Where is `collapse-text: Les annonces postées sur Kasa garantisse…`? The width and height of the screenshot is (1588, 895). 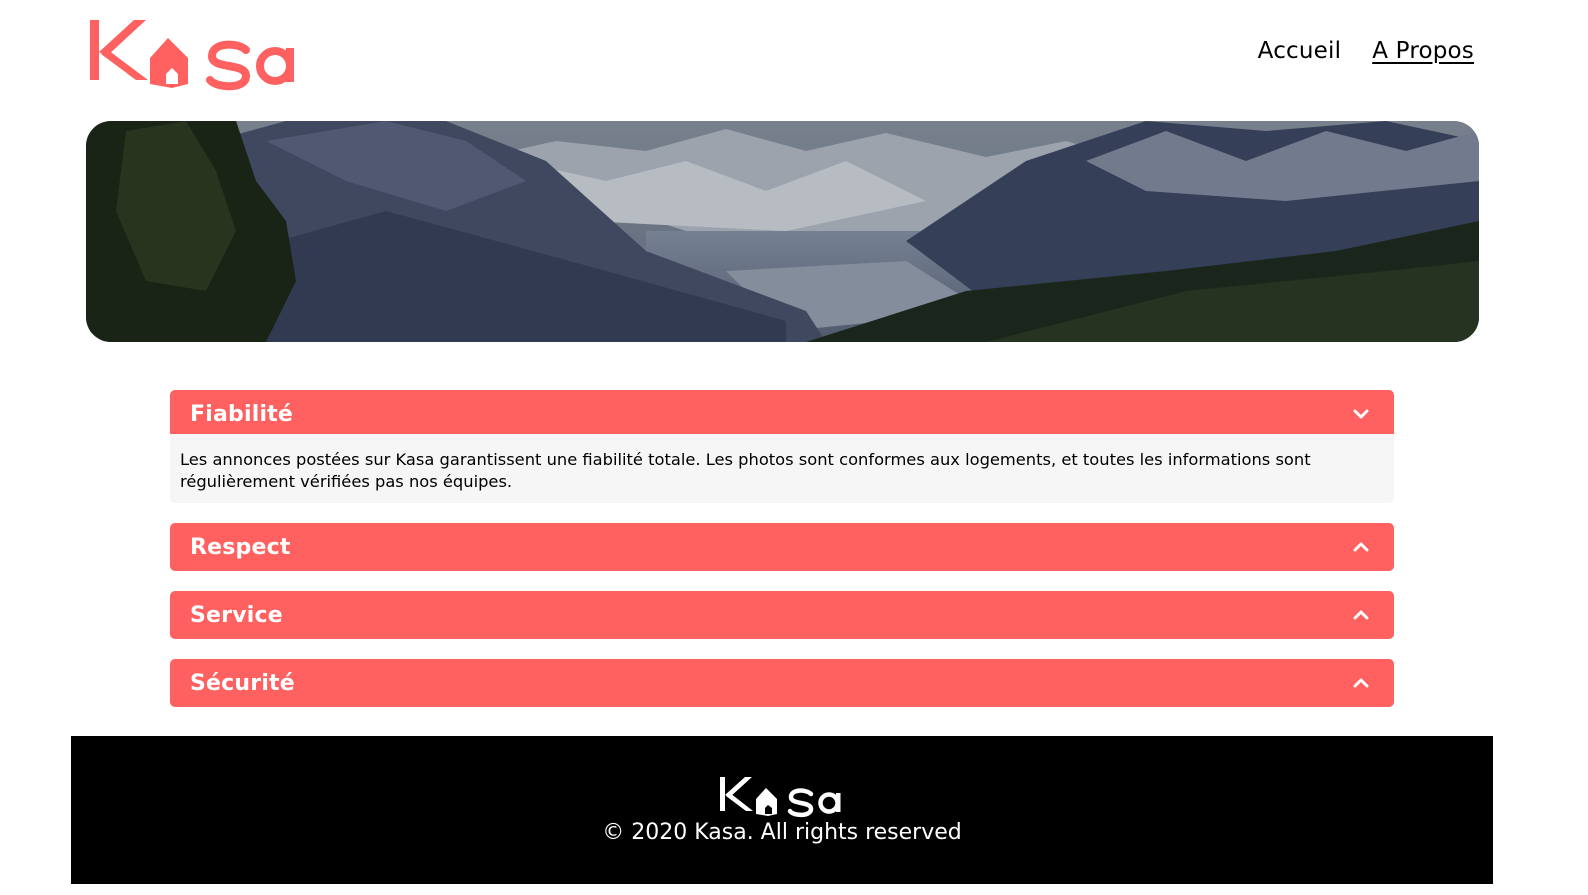
collapse-text: Les annonces postées sur Kasa garantisse… is located at coordinates (745, 470).